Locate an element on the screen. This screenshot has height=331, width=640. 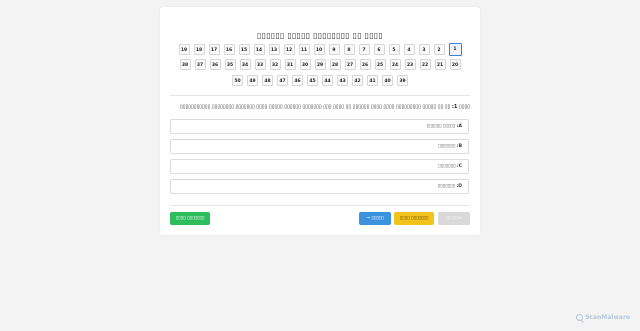
question-nav-button: 32 is located at coordinates (275, 64).